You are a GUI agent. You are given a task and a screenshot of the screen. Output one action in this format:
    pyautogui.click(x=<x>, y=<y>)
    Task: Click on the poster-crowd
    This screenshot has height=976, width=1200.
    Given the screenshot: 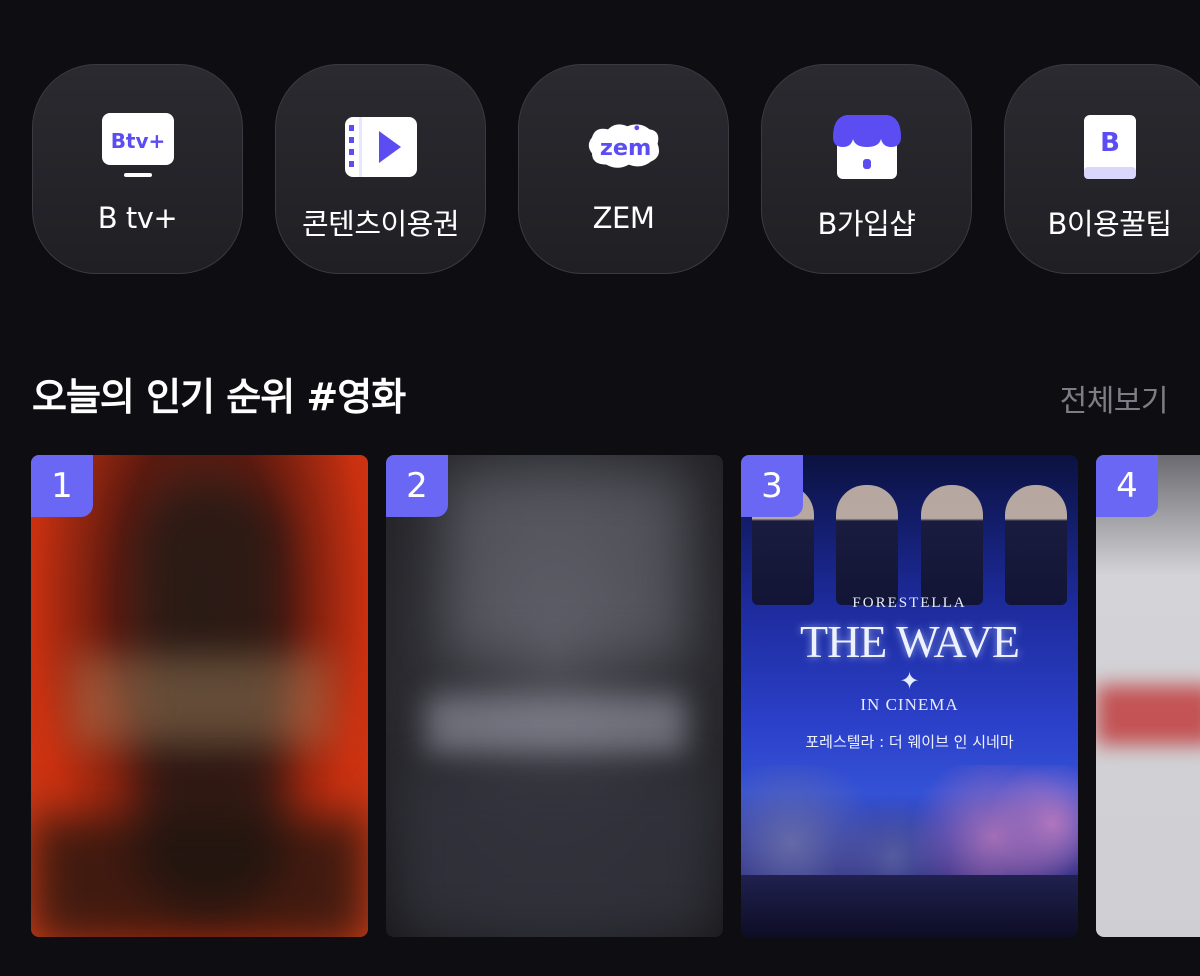 What is the action you would take?
    pyautogui.click(x=909, y=906)
    